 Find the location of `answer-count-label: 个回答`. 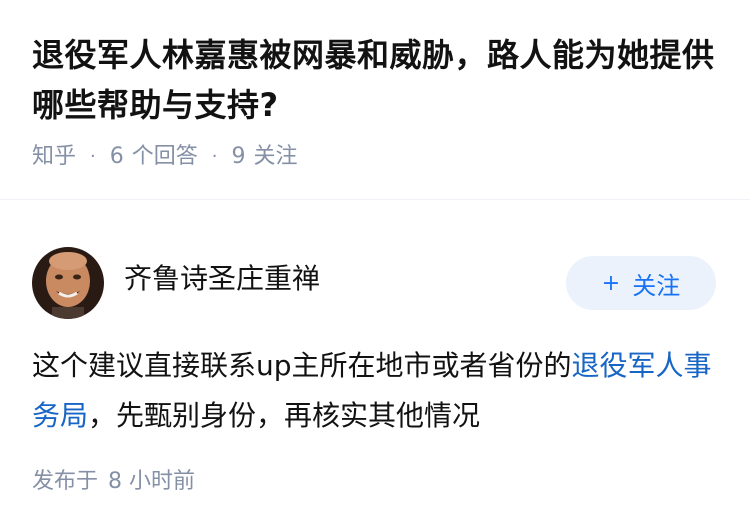

answer-count-label: 个回答 is located at coordinates (164, 156).